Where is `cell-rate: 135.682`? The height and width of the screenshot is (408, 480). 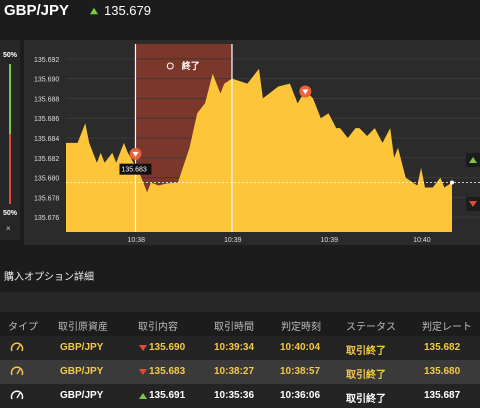
cell-rate: 135.682 is located at coordinates (442, 347).